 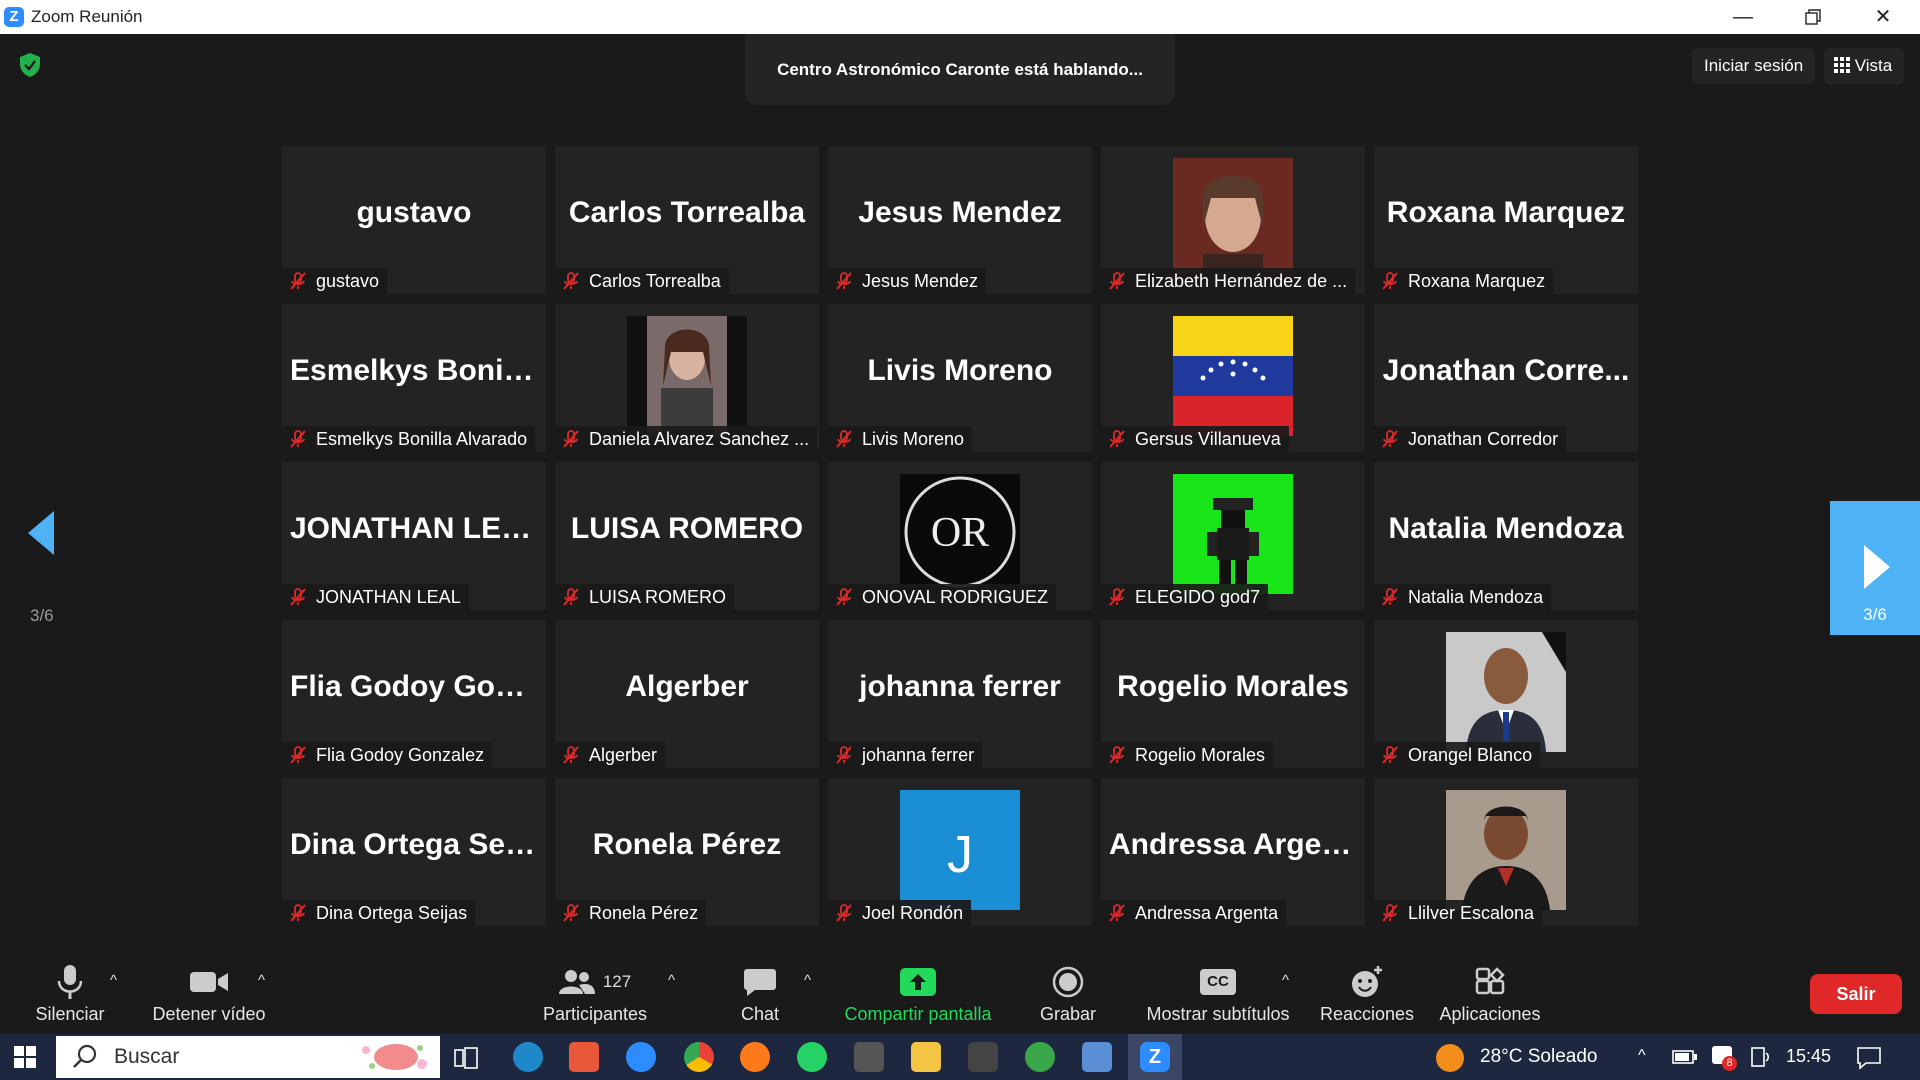 I want to click on clock-time: 15:45, so click(x=1808, y=1056).